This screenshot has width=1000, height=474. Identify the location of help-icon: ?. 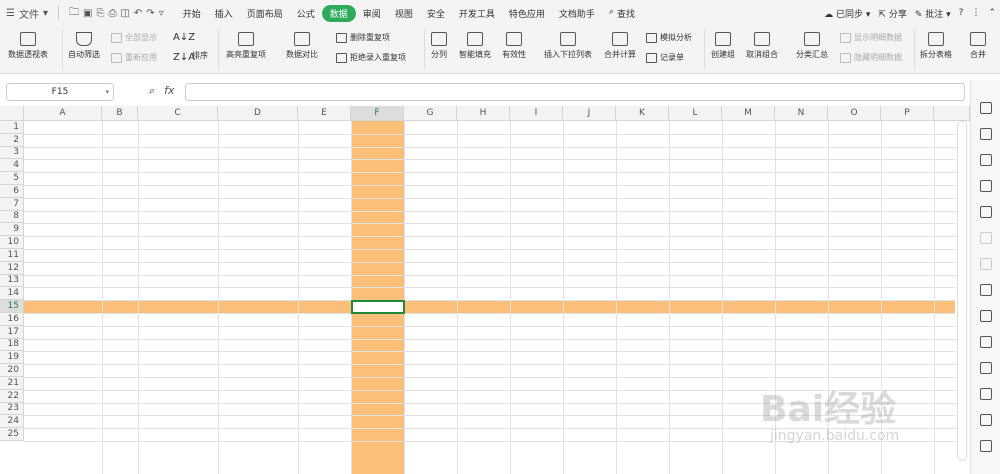
(961, 13).